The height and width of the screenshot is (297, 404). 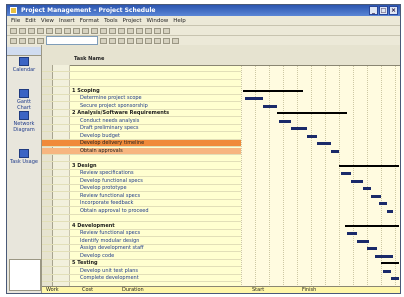 I want to click on task-name-cell: 1 Scoping, so click(x=86, y=91).